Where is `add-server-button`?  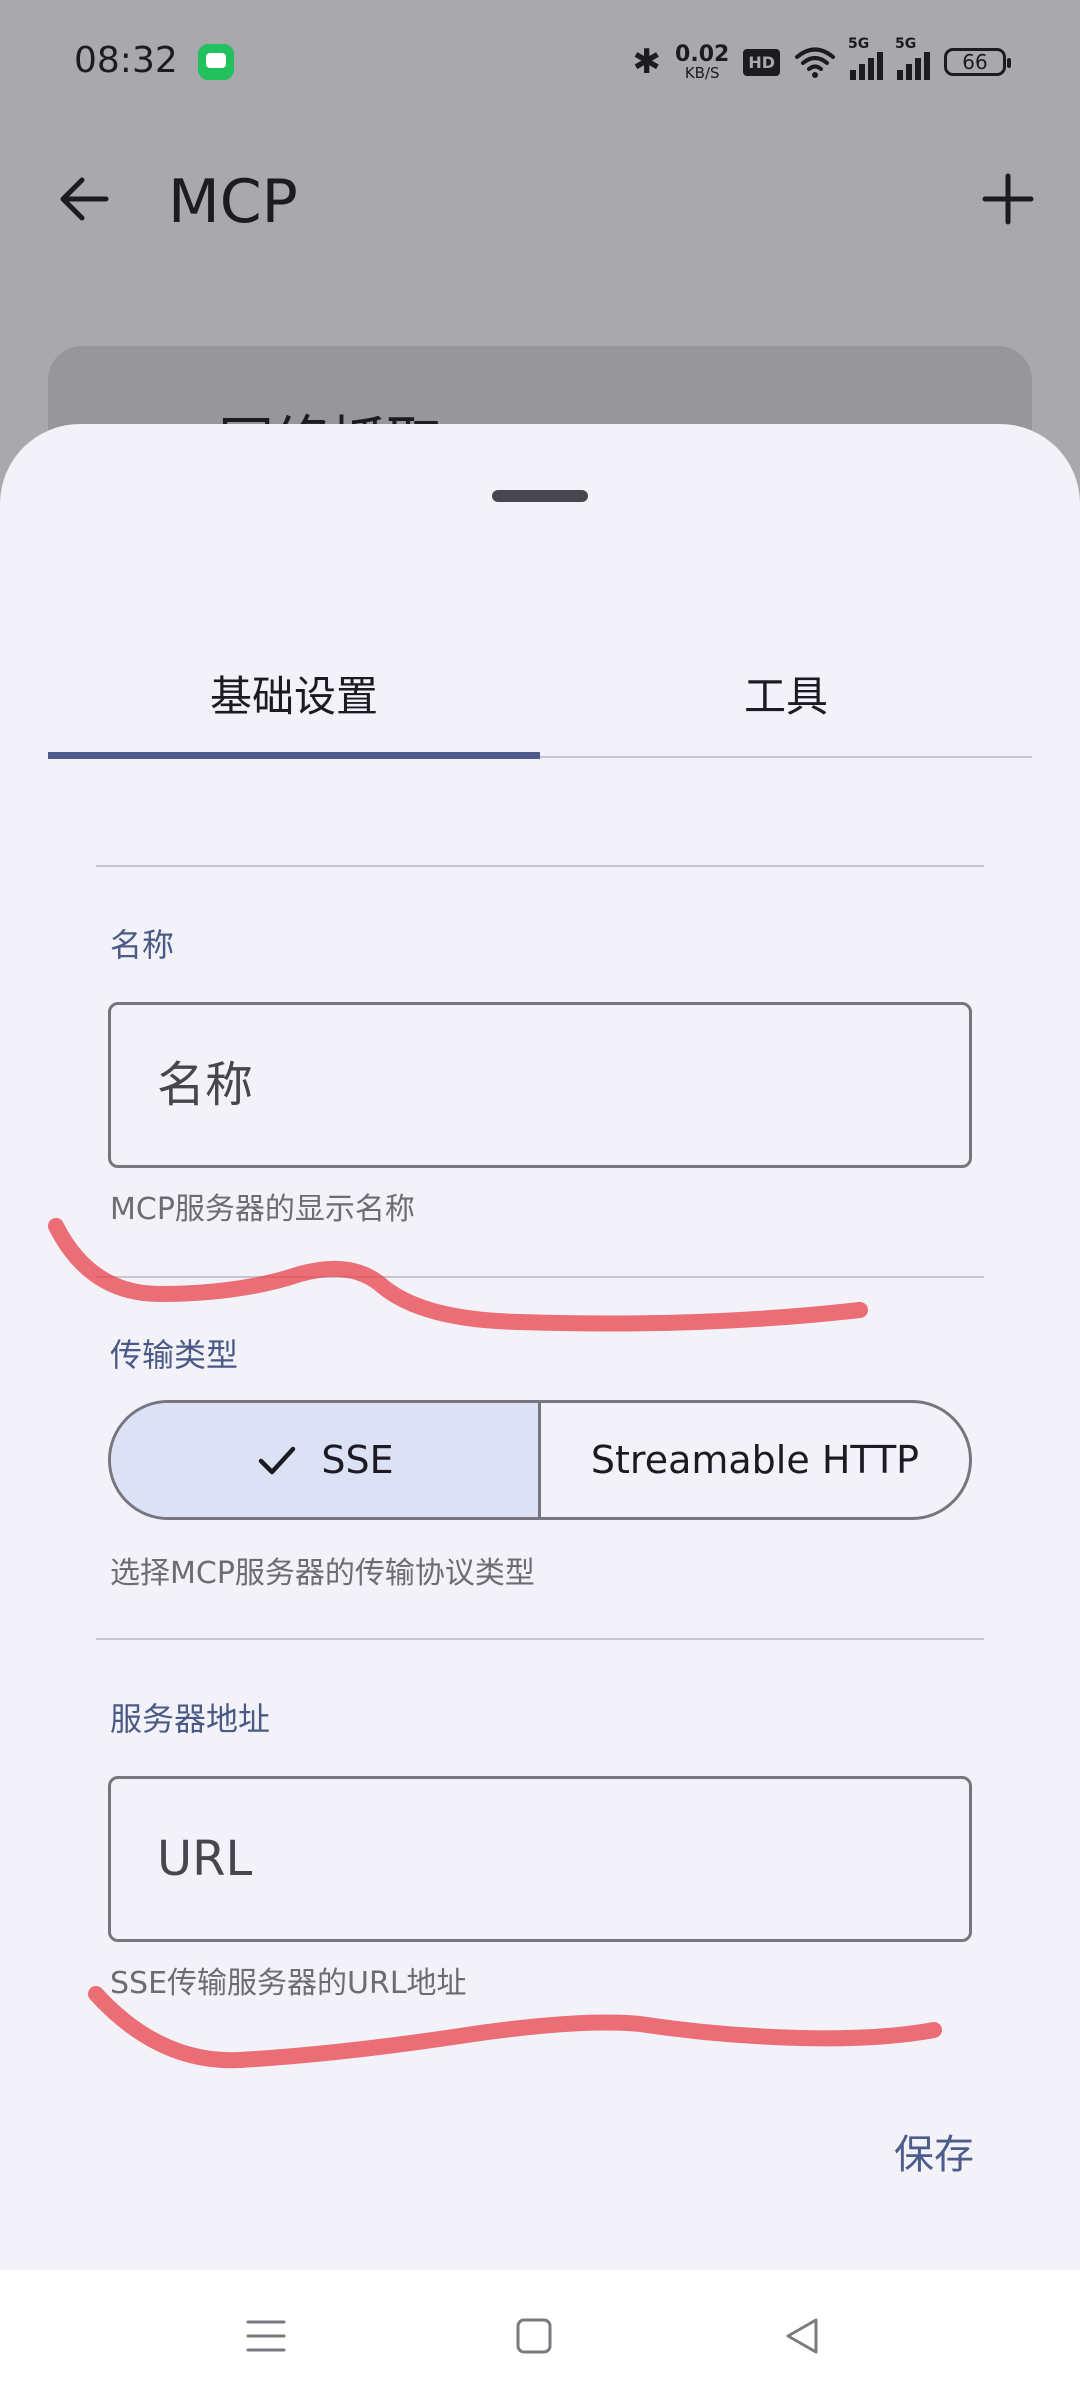
add-server-button is located at coordinates (1008, 199).